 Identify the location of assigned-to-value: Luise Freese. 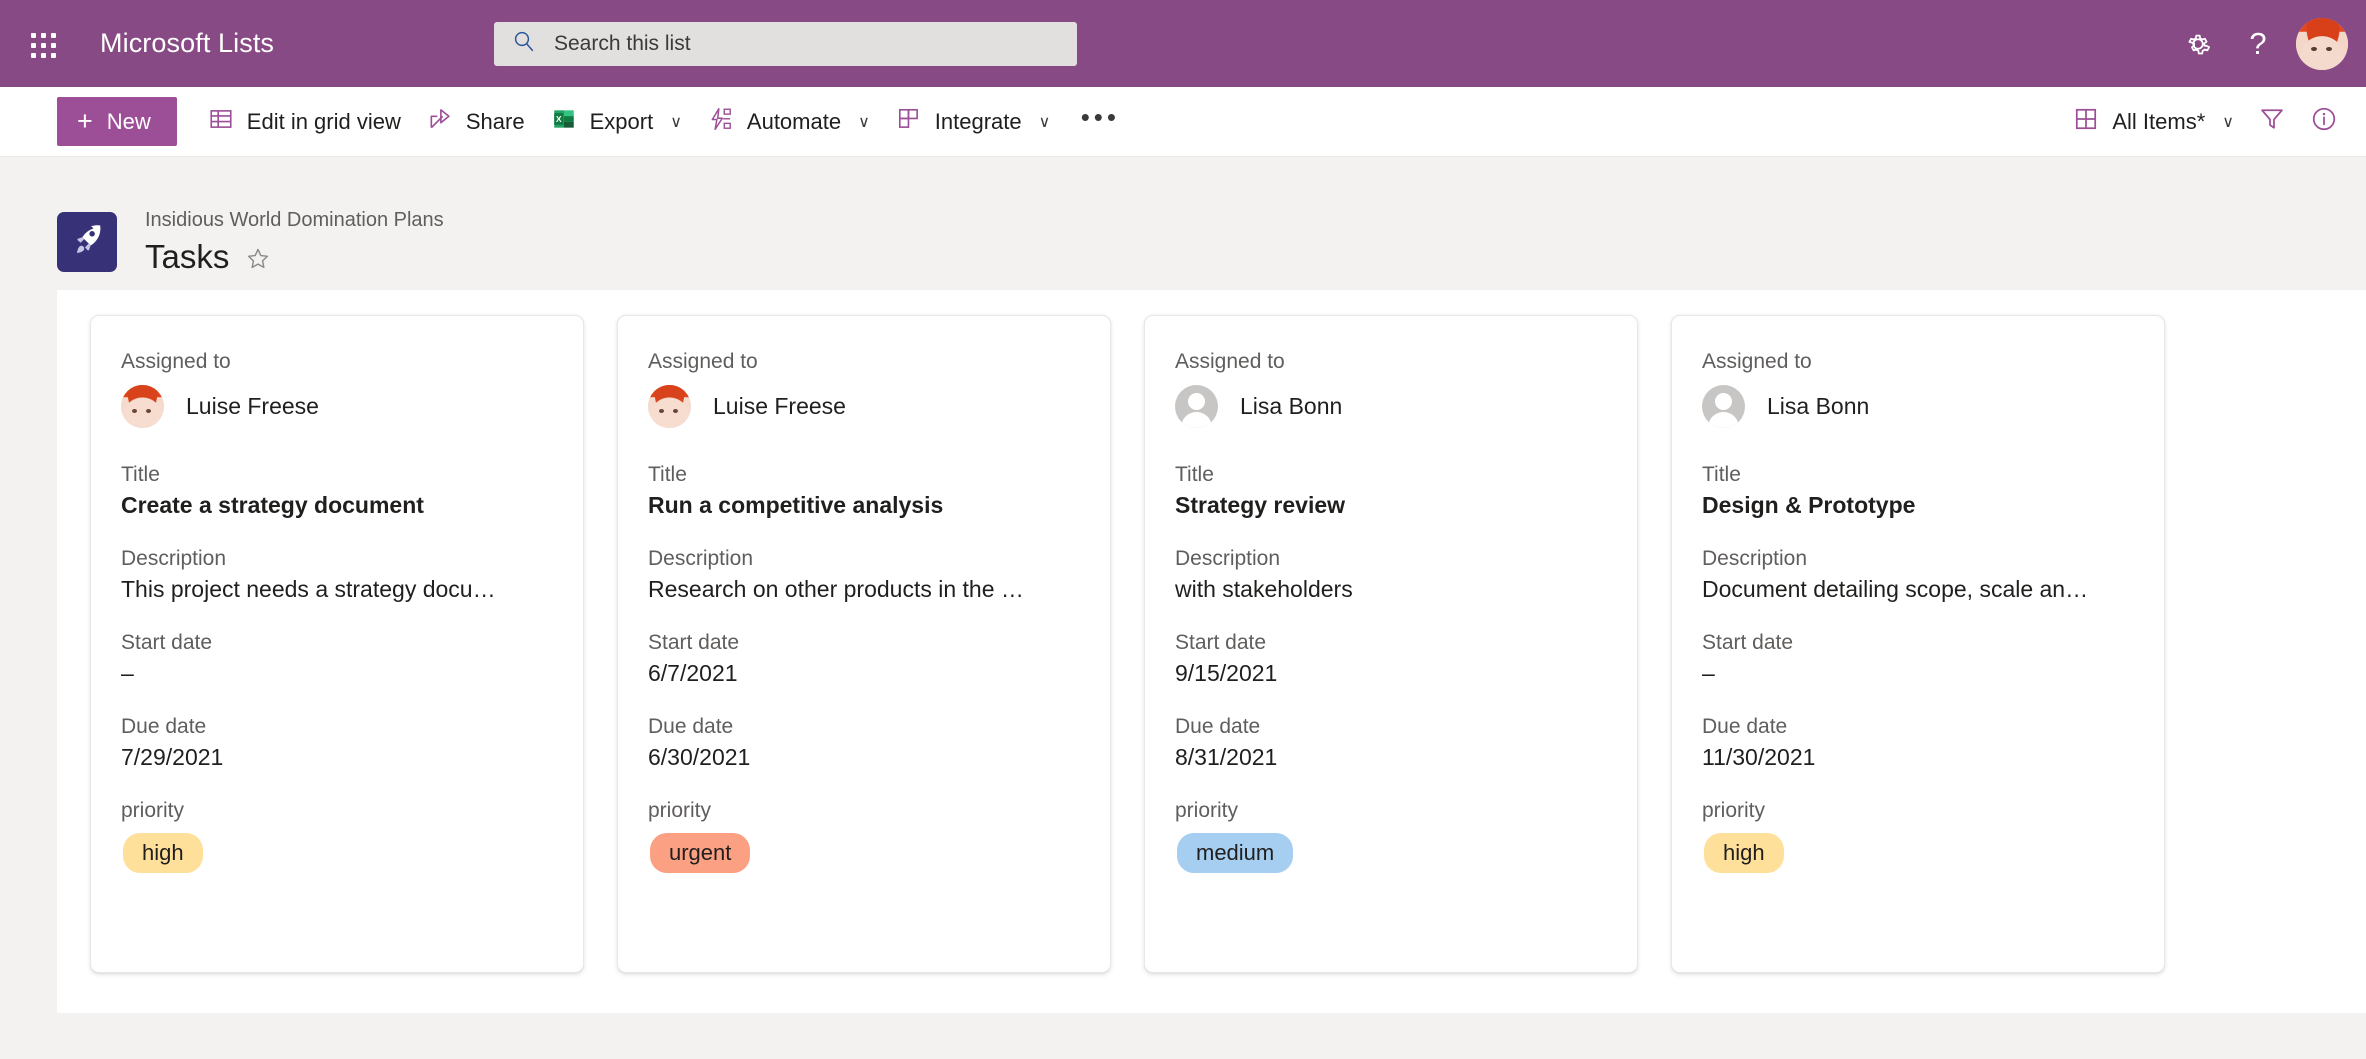
(779, 406).